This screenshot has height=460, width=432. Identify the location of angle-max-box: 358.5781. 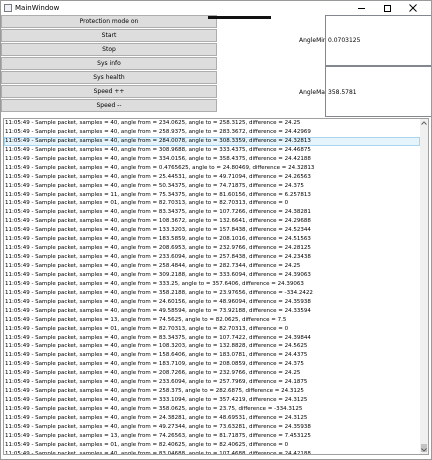
(378, 91).